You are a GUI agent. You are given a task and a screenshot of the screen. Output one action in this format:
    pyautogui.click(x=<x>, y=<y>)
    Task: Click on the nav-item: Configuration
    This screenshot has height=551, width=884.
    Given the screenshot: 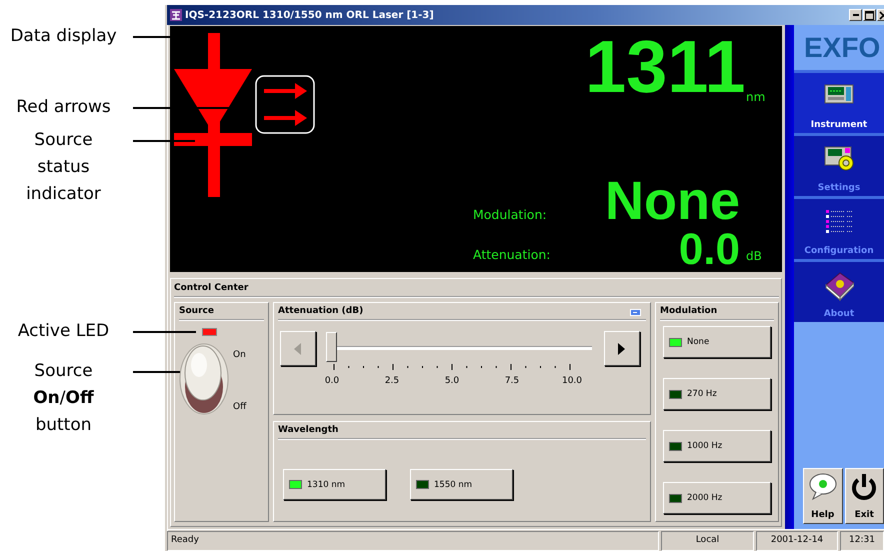 What is the action you would take?
    pyautogui.click(x=839, y=227)
    